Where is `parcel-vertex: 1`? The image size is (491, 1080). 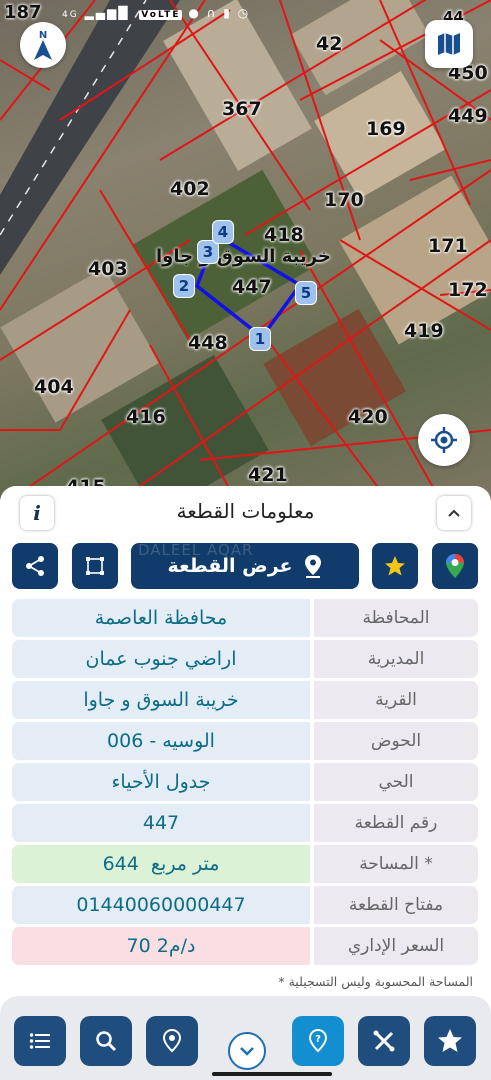
parcel-vertex: 1 is located at coordinates (260, 339).